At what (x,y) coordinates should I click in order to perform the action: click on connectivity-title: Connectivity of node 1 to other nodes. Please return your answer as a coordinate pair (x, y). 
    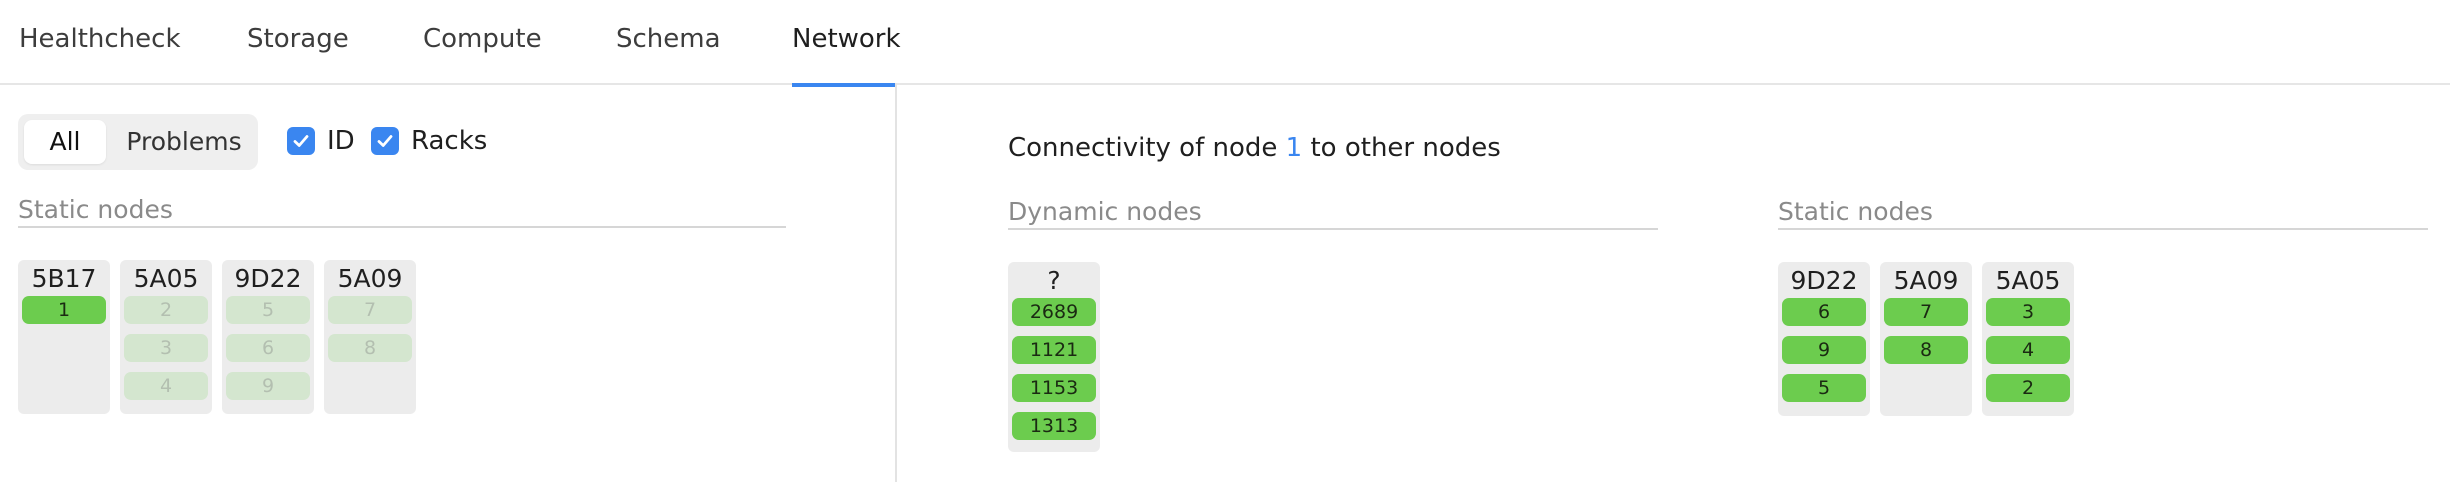
    Looking at the image, I should click on (1254, 148).